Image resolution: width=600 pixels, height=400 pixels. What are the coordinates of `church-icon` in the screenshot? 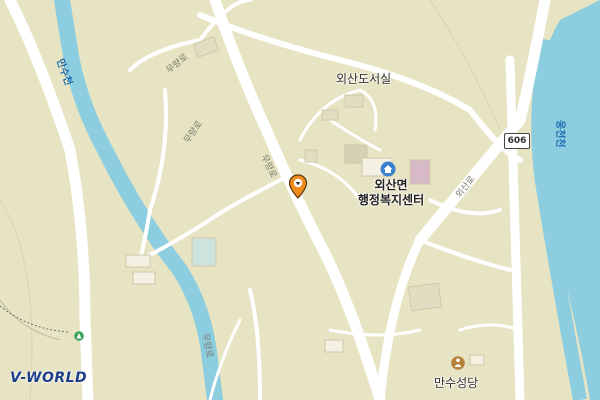 It's located at (458, 363).